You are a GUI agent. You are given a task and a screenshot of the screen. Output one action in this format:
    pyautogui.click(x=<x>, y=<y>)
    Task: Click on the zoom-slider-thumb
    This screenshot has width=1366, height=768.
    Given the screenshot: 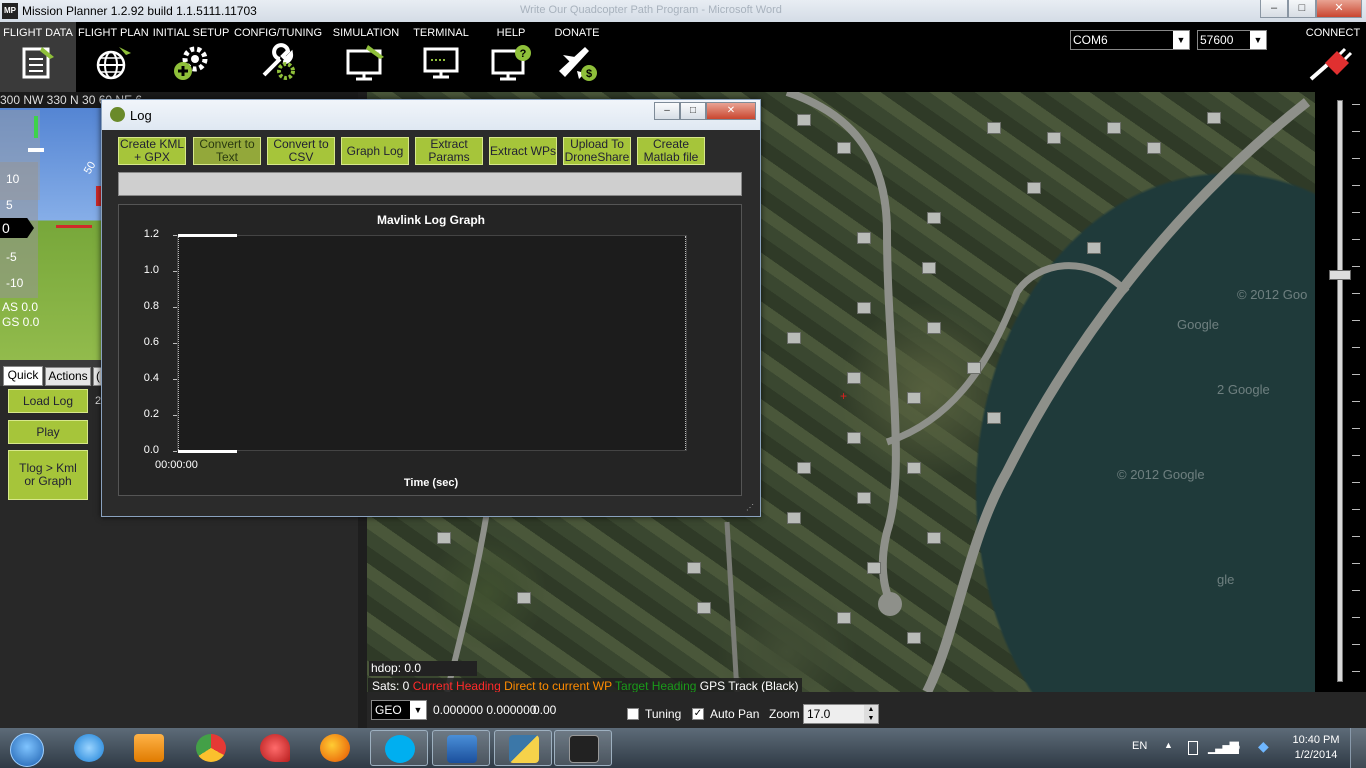 What is the action you would take?
    pyautogui.click(x=1340, y=275)
    